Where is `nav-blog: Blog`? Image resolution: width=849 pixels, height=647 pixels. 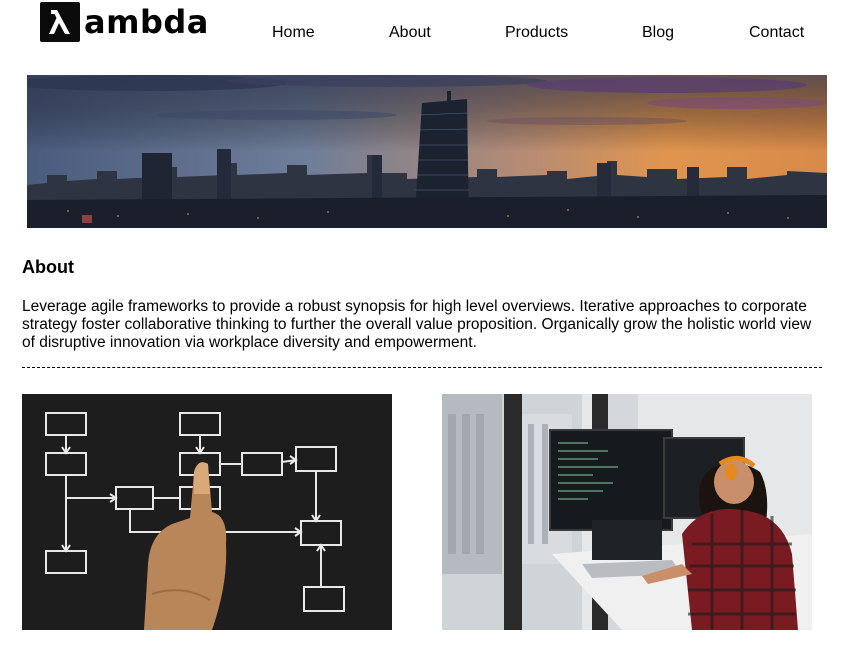
nav-blog: Blog is located at coordinates (658, 33).